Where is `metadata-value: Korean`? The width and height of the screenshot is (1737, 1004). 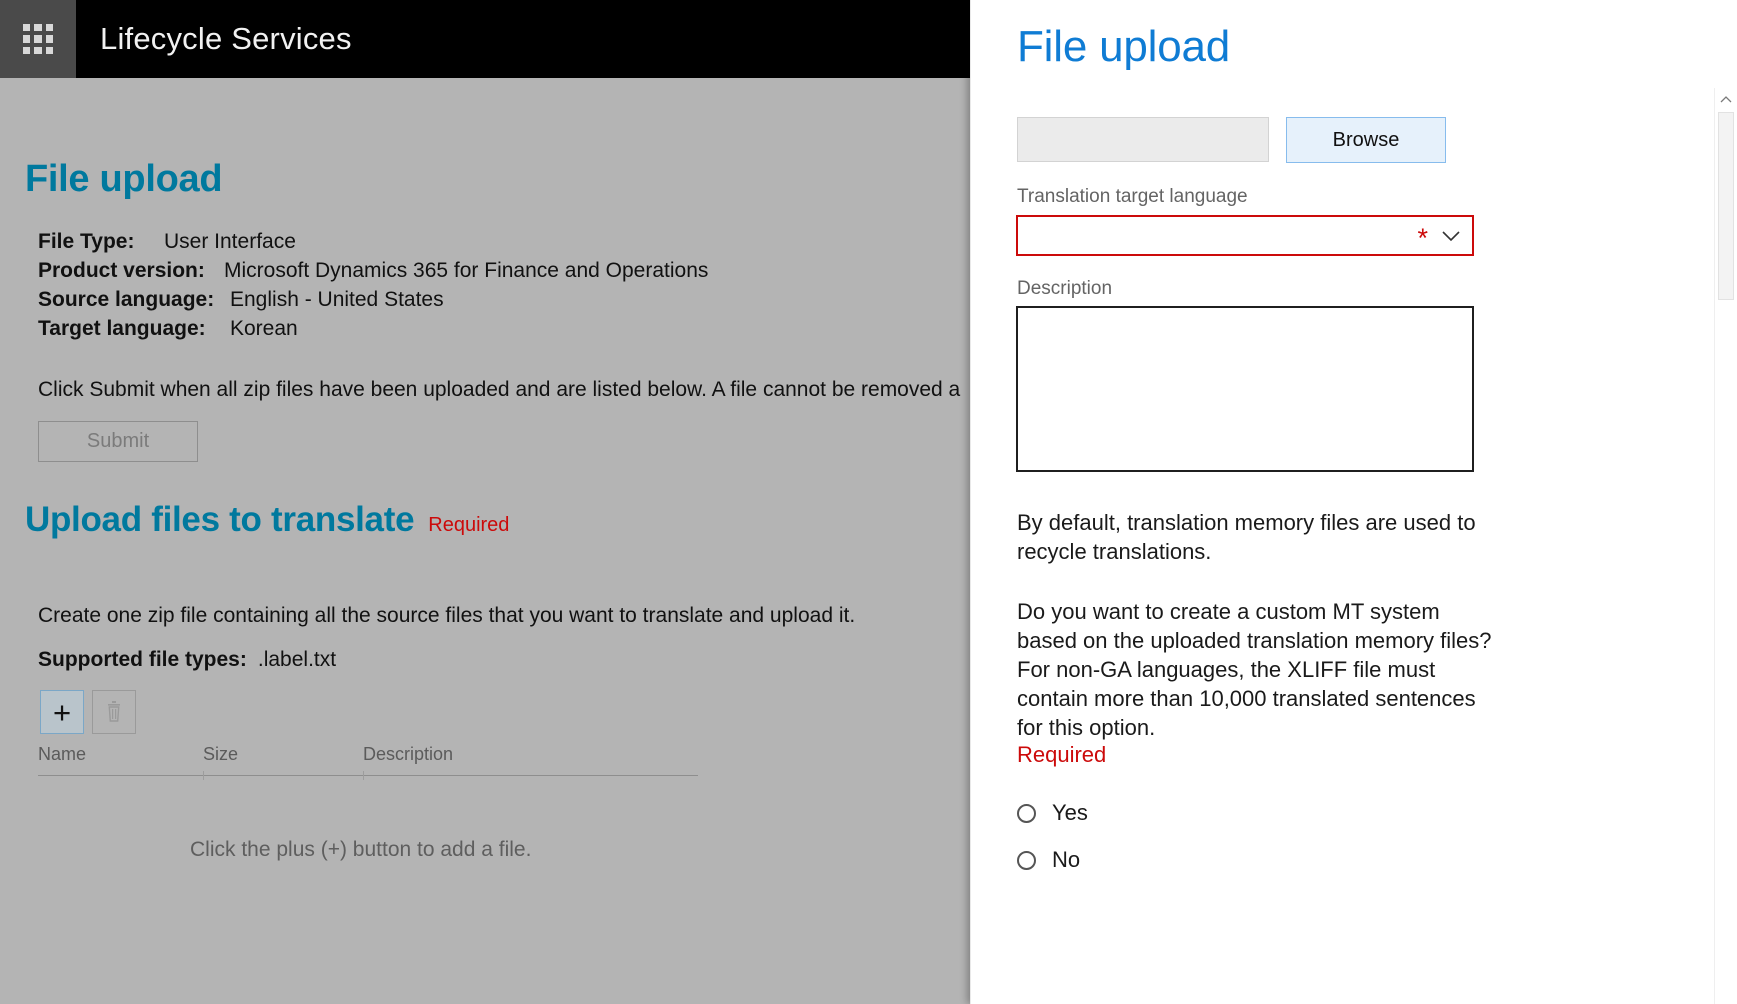
metadata-value: Korean is located at coordinates (264, 328).